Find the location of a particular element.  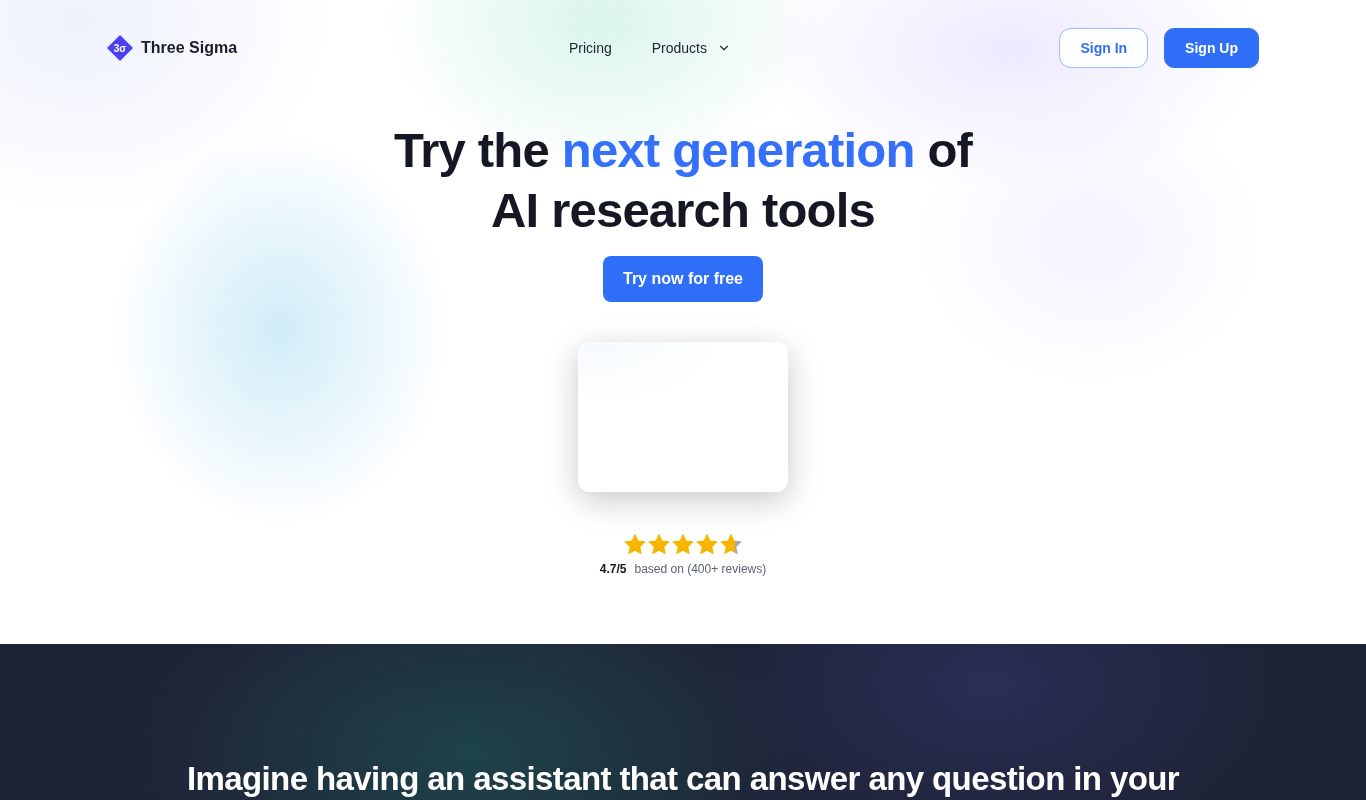

logo-mark: 3σ is located at coordinates (120, 48).